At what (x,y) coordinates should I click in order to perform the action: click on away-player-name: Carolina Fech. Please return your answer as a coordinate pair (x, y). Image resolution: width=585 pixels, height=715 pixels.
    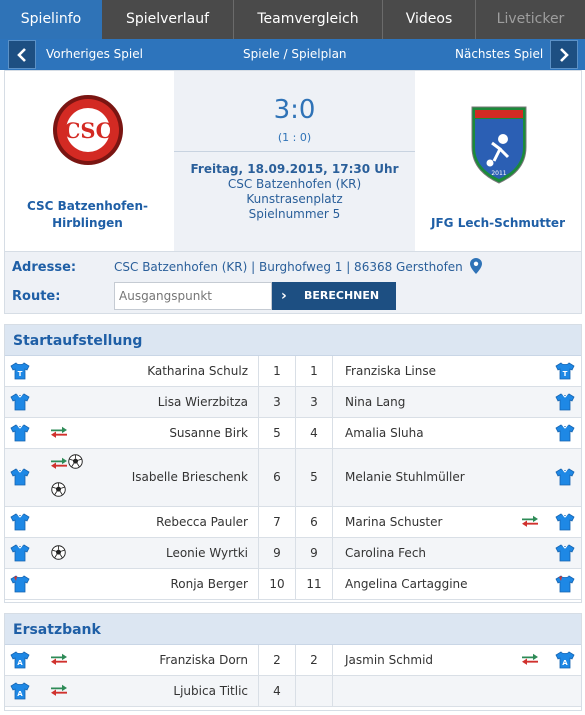
    Looking at the image, I should click on (385, 553).